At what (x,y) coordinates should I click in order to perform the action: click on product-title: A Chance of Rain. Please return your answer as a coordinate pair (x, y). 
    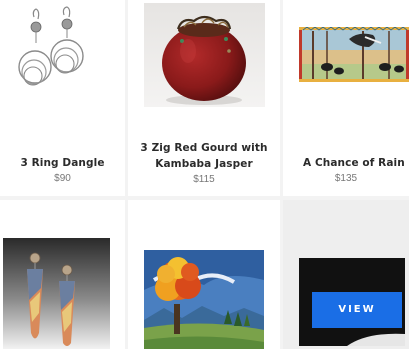
    Looking at the image, I should click on (354, 163).